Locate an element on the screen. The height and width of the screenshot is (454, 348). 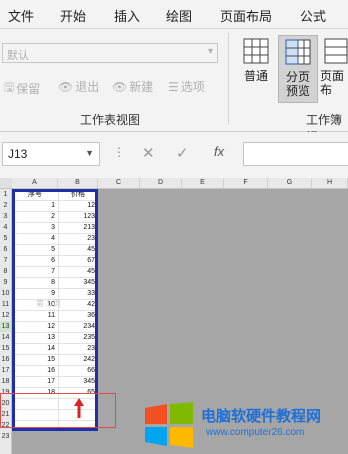
insert-function-icon: fx is located at coordinates (219, 151).